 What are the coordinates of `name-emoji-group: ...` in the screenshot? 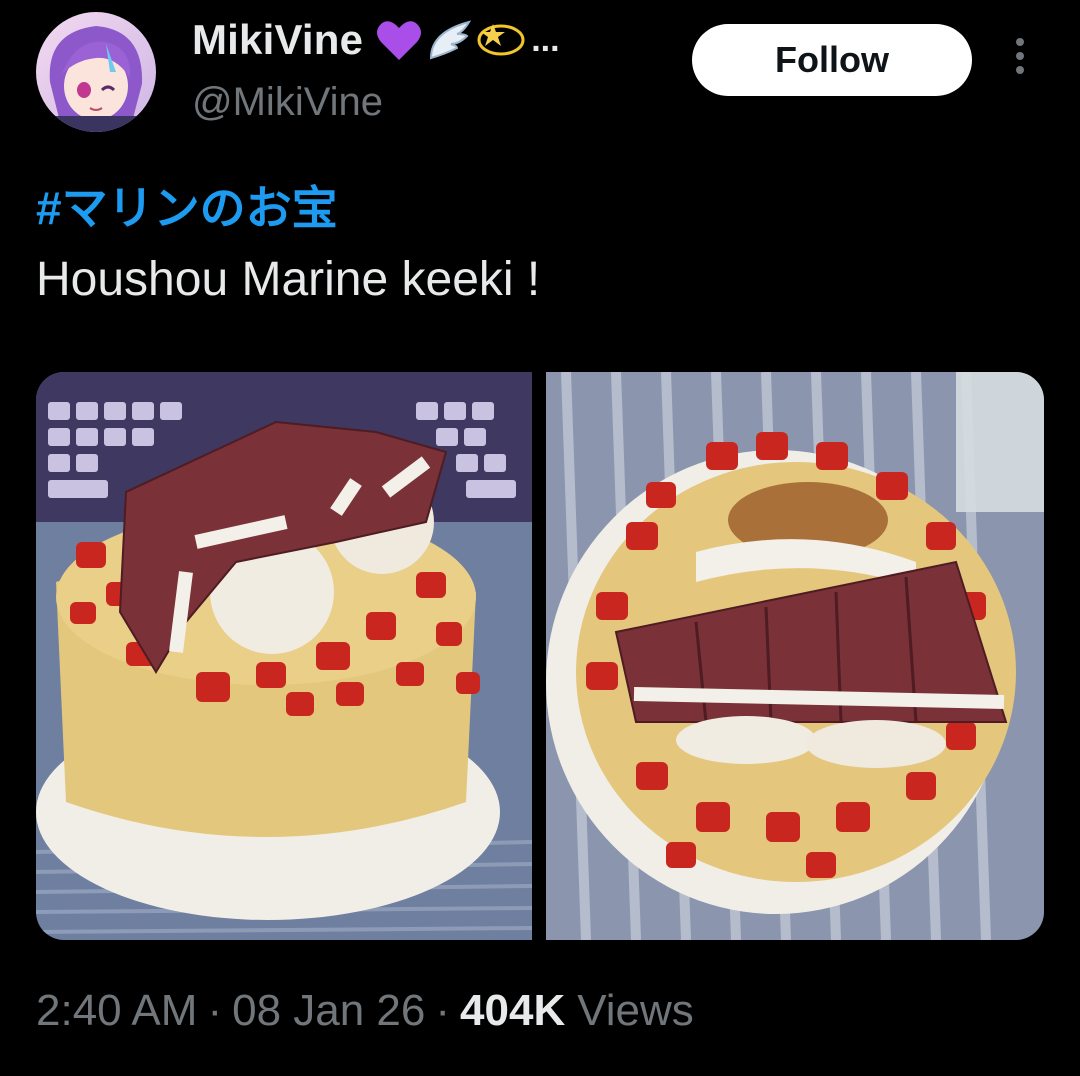 It's located at (467, 40).